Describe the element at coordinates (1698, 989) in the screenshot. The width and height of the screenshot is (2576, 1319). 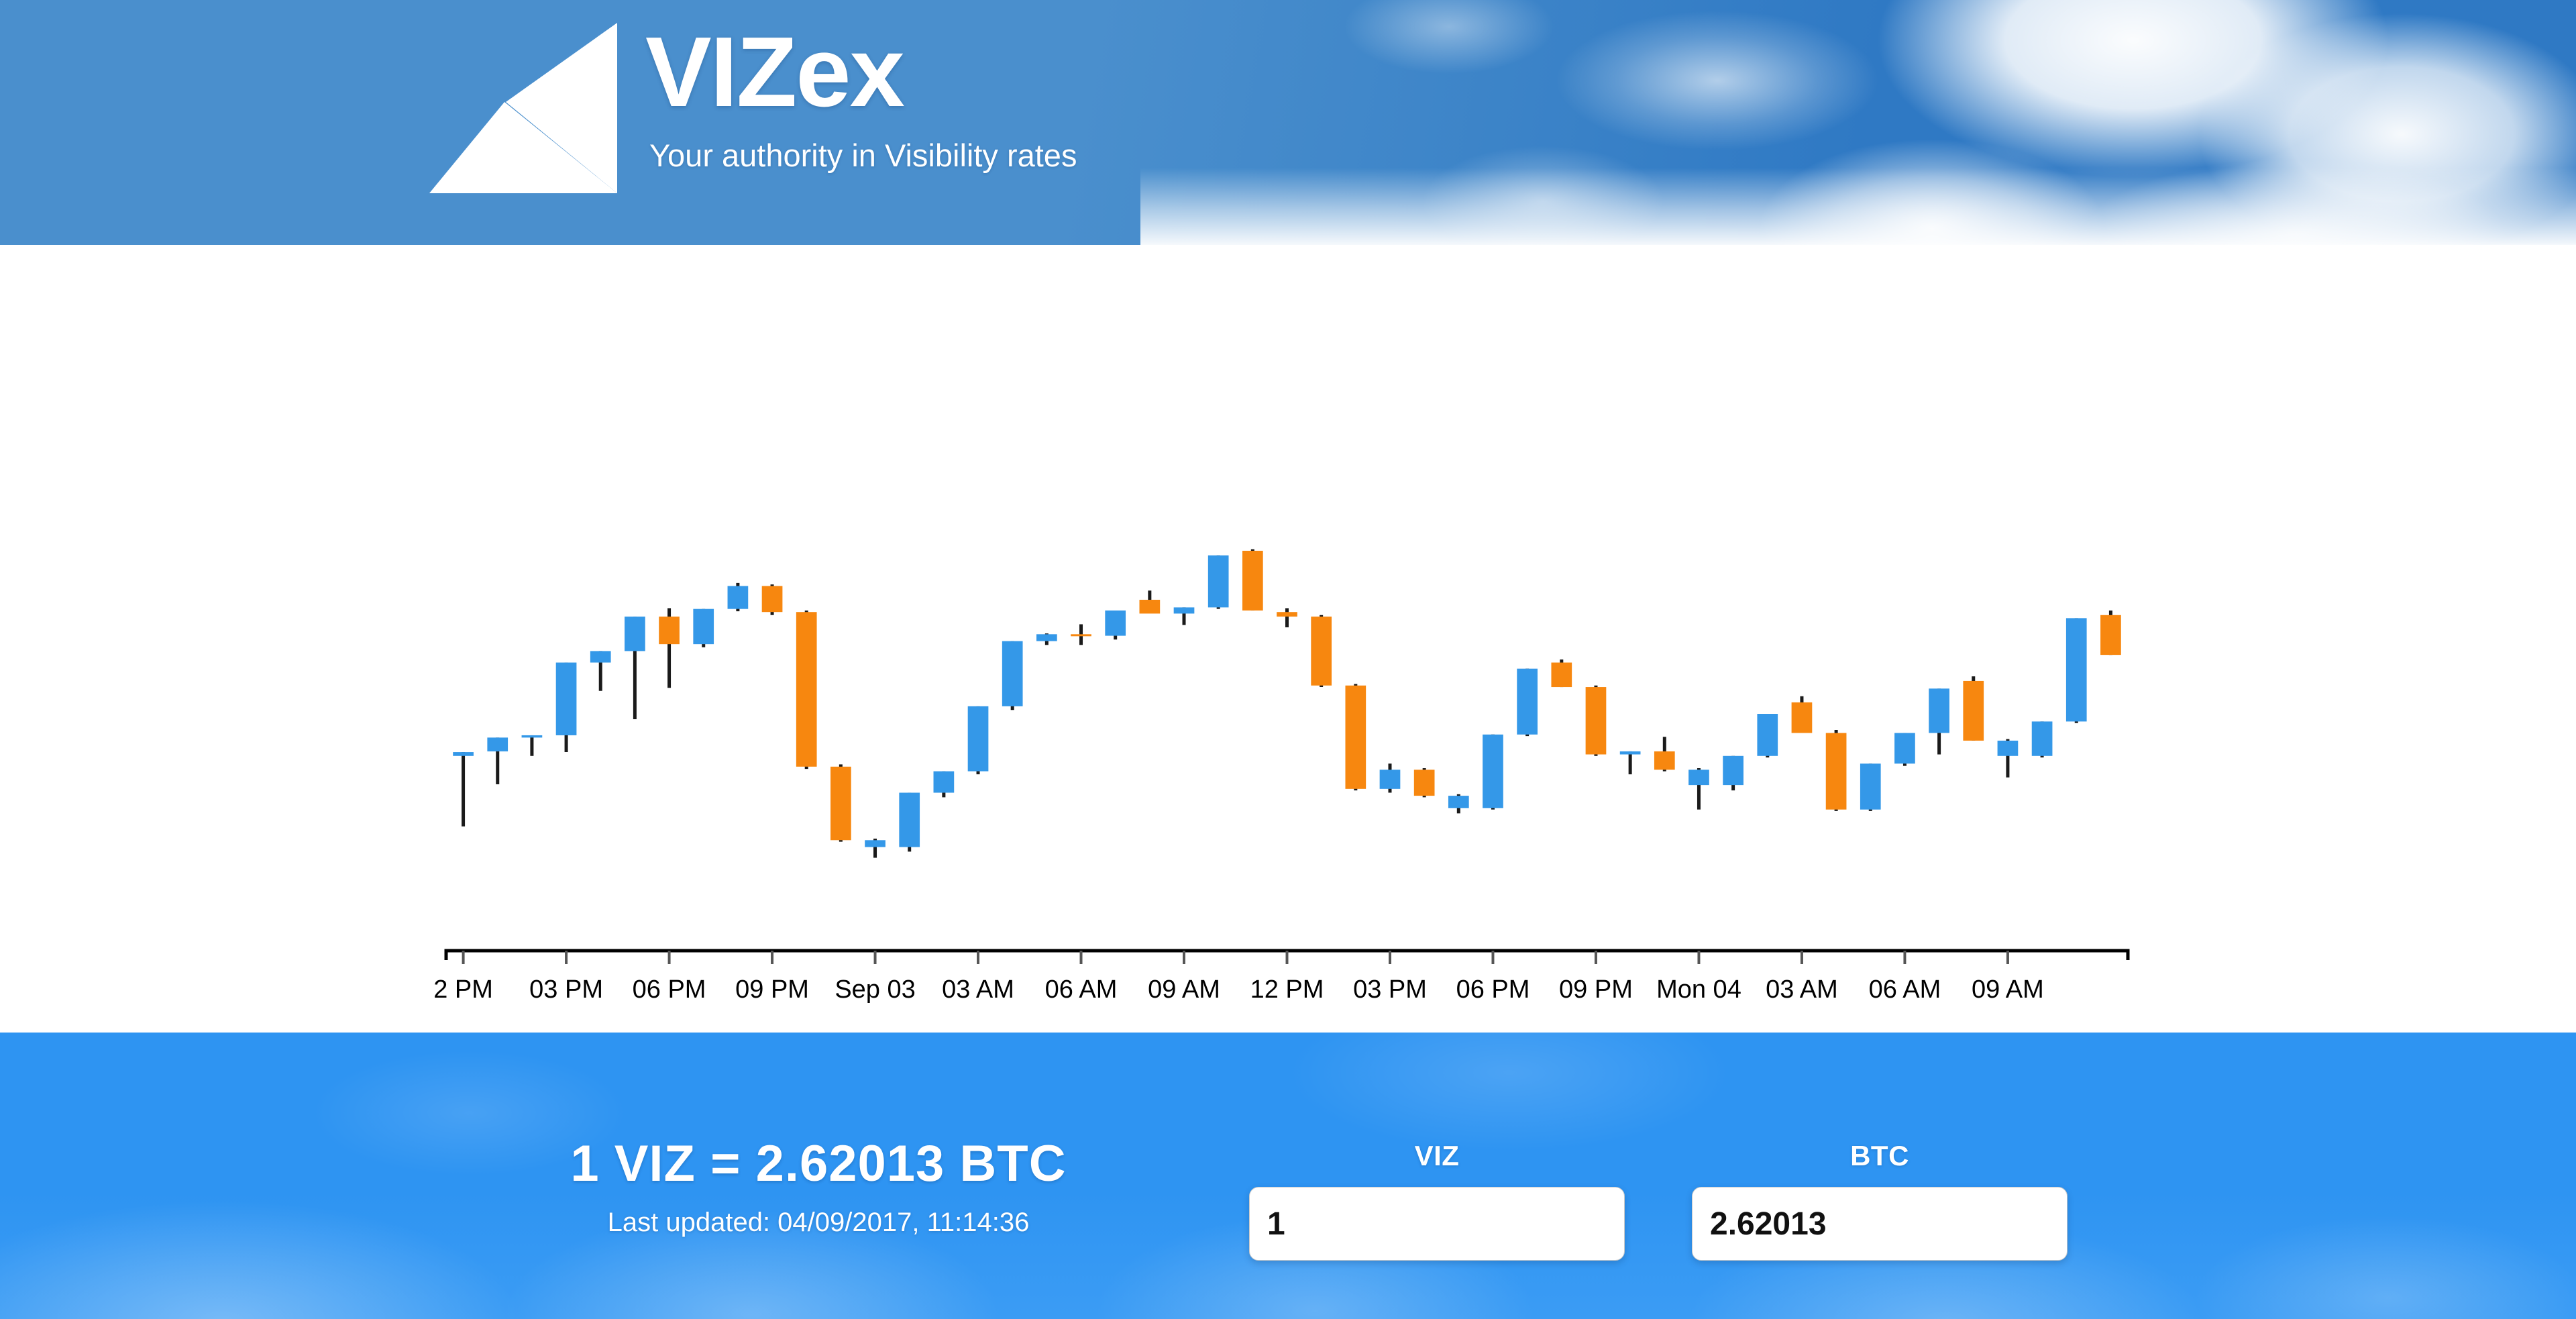
I see `x-axis-tick-label: Mon 04` at that location.